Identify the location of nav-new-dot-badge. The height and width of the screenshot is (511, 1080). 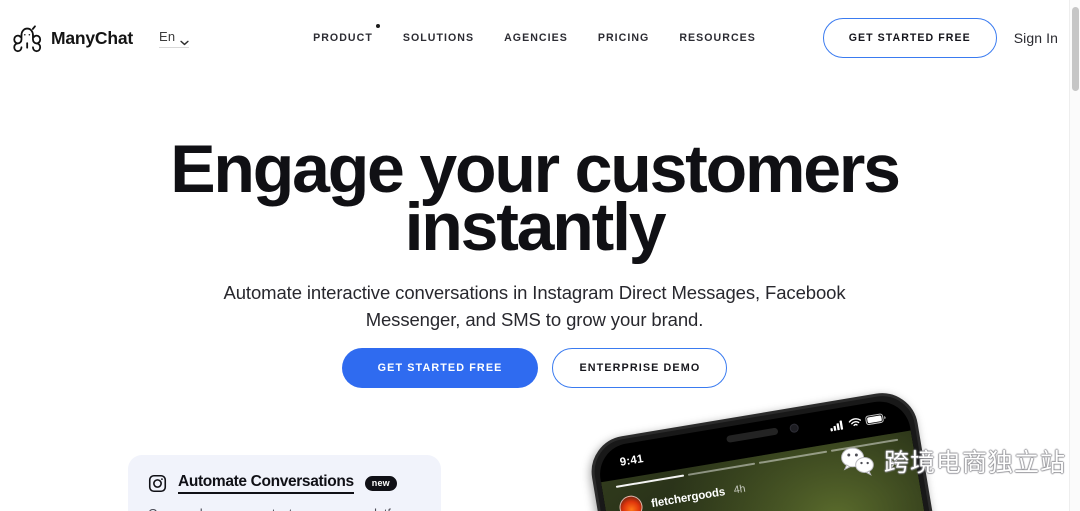
(377, 26).